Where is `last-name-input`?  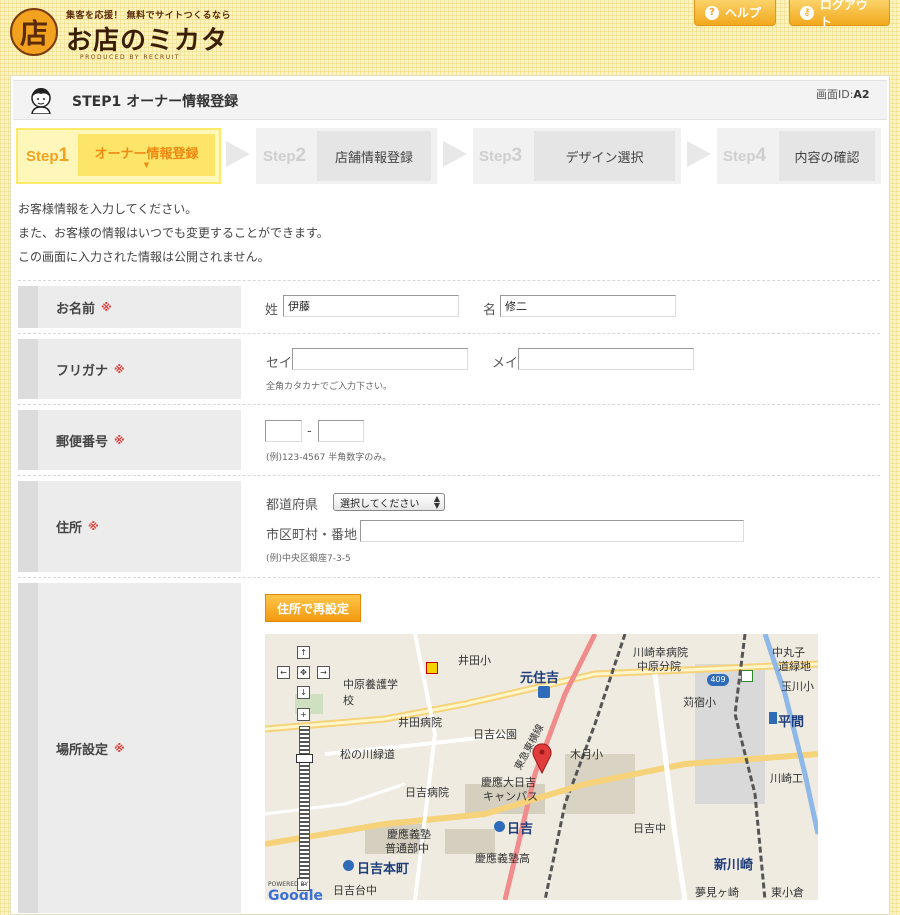
last-name-input is located at coordinates (371, 306).